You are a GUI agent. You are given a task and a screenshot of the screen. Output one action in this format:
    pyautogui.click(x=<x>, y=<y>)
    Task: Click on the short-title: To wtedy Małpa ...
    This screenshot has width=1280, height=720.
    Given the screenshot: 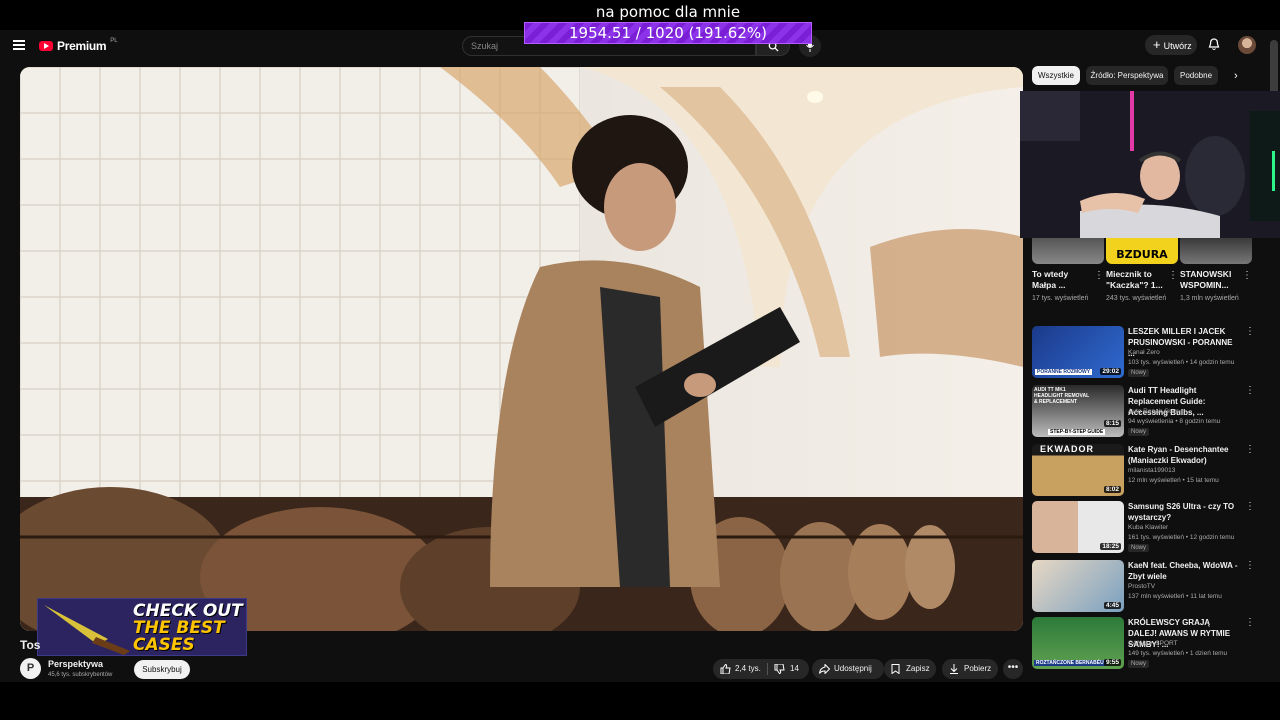 What is the action you would take?
    pyautogui.click(x=1063, y=280)
    